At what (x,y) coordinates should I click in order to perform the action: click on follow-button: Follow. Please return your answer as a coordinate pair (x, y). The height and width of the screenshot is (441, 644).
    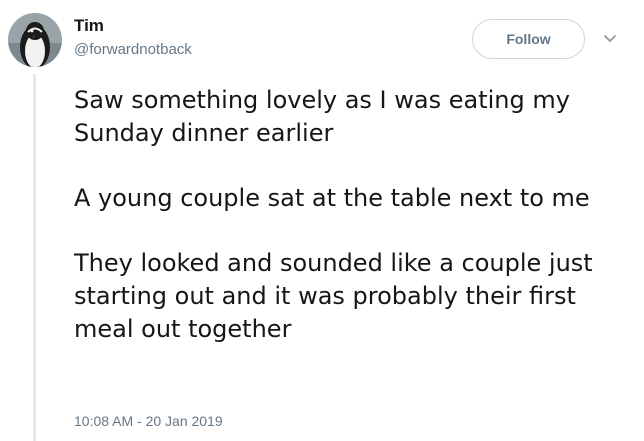
    Looking at the image, I should click on (528, 39).